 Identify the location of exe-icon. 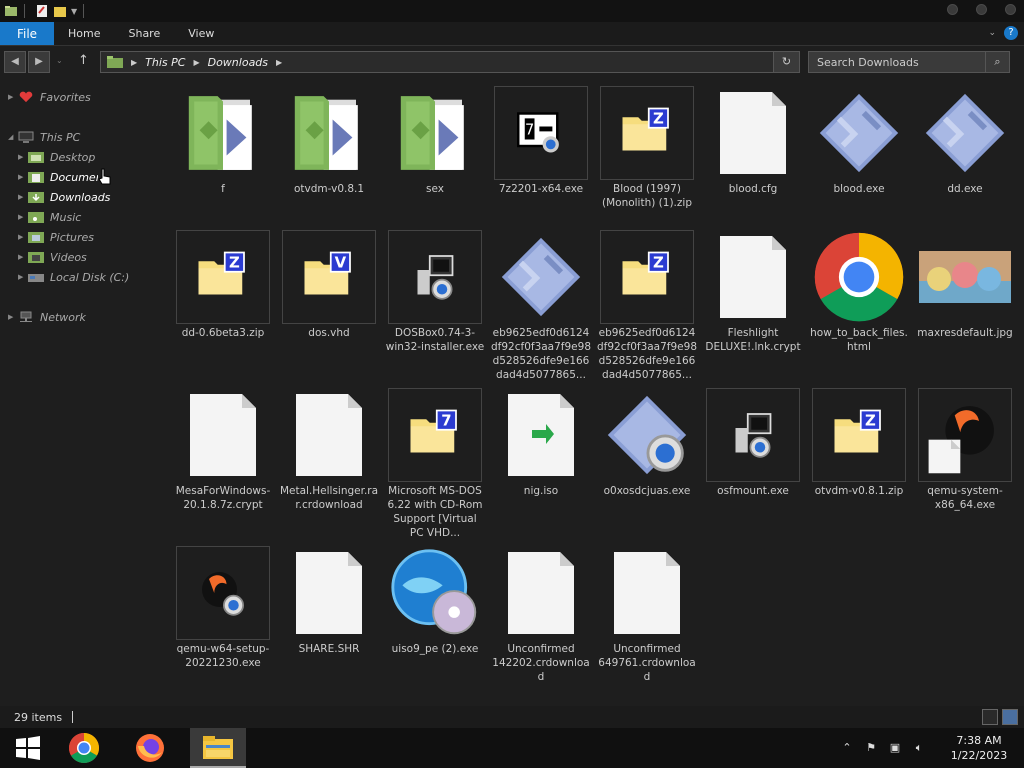
(859, 133).